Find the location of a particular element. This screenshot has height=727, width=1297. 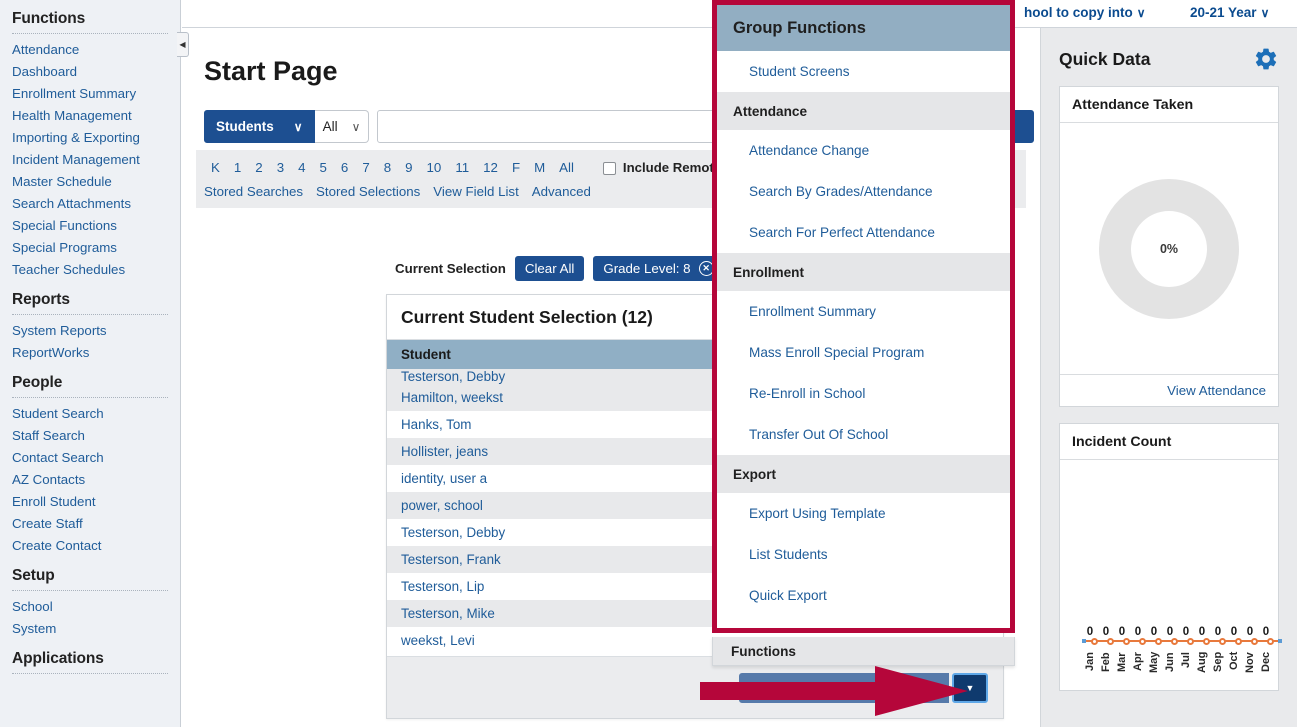

select-function-dropdown-caret: ▼ is located at coordinates (970, 688).